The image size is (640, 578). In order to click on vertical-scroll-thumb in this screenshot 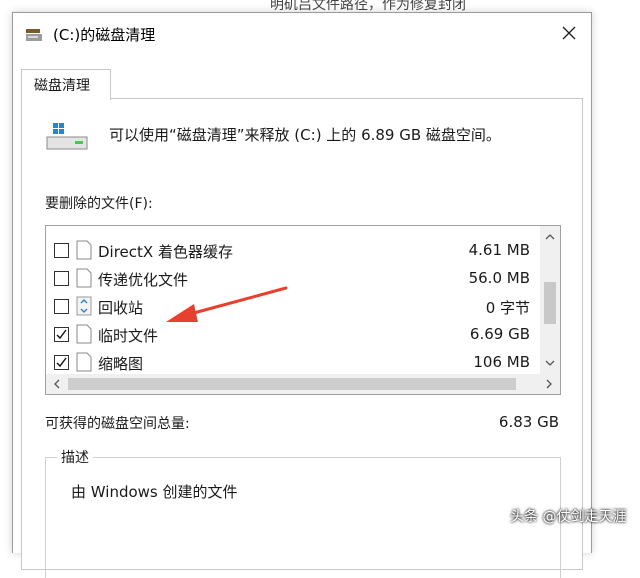, I will do `click(550, 303)`.